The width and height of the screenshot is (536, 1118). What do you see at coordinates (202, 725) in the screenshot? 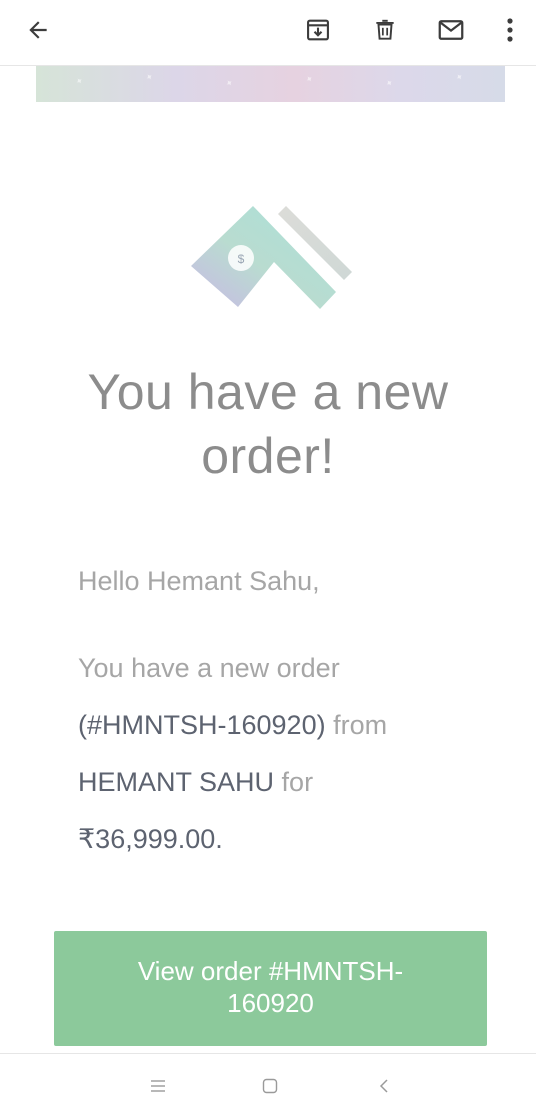
I see `order-id: (#HMNTSH-160920)` at bounding box center [202, 725].